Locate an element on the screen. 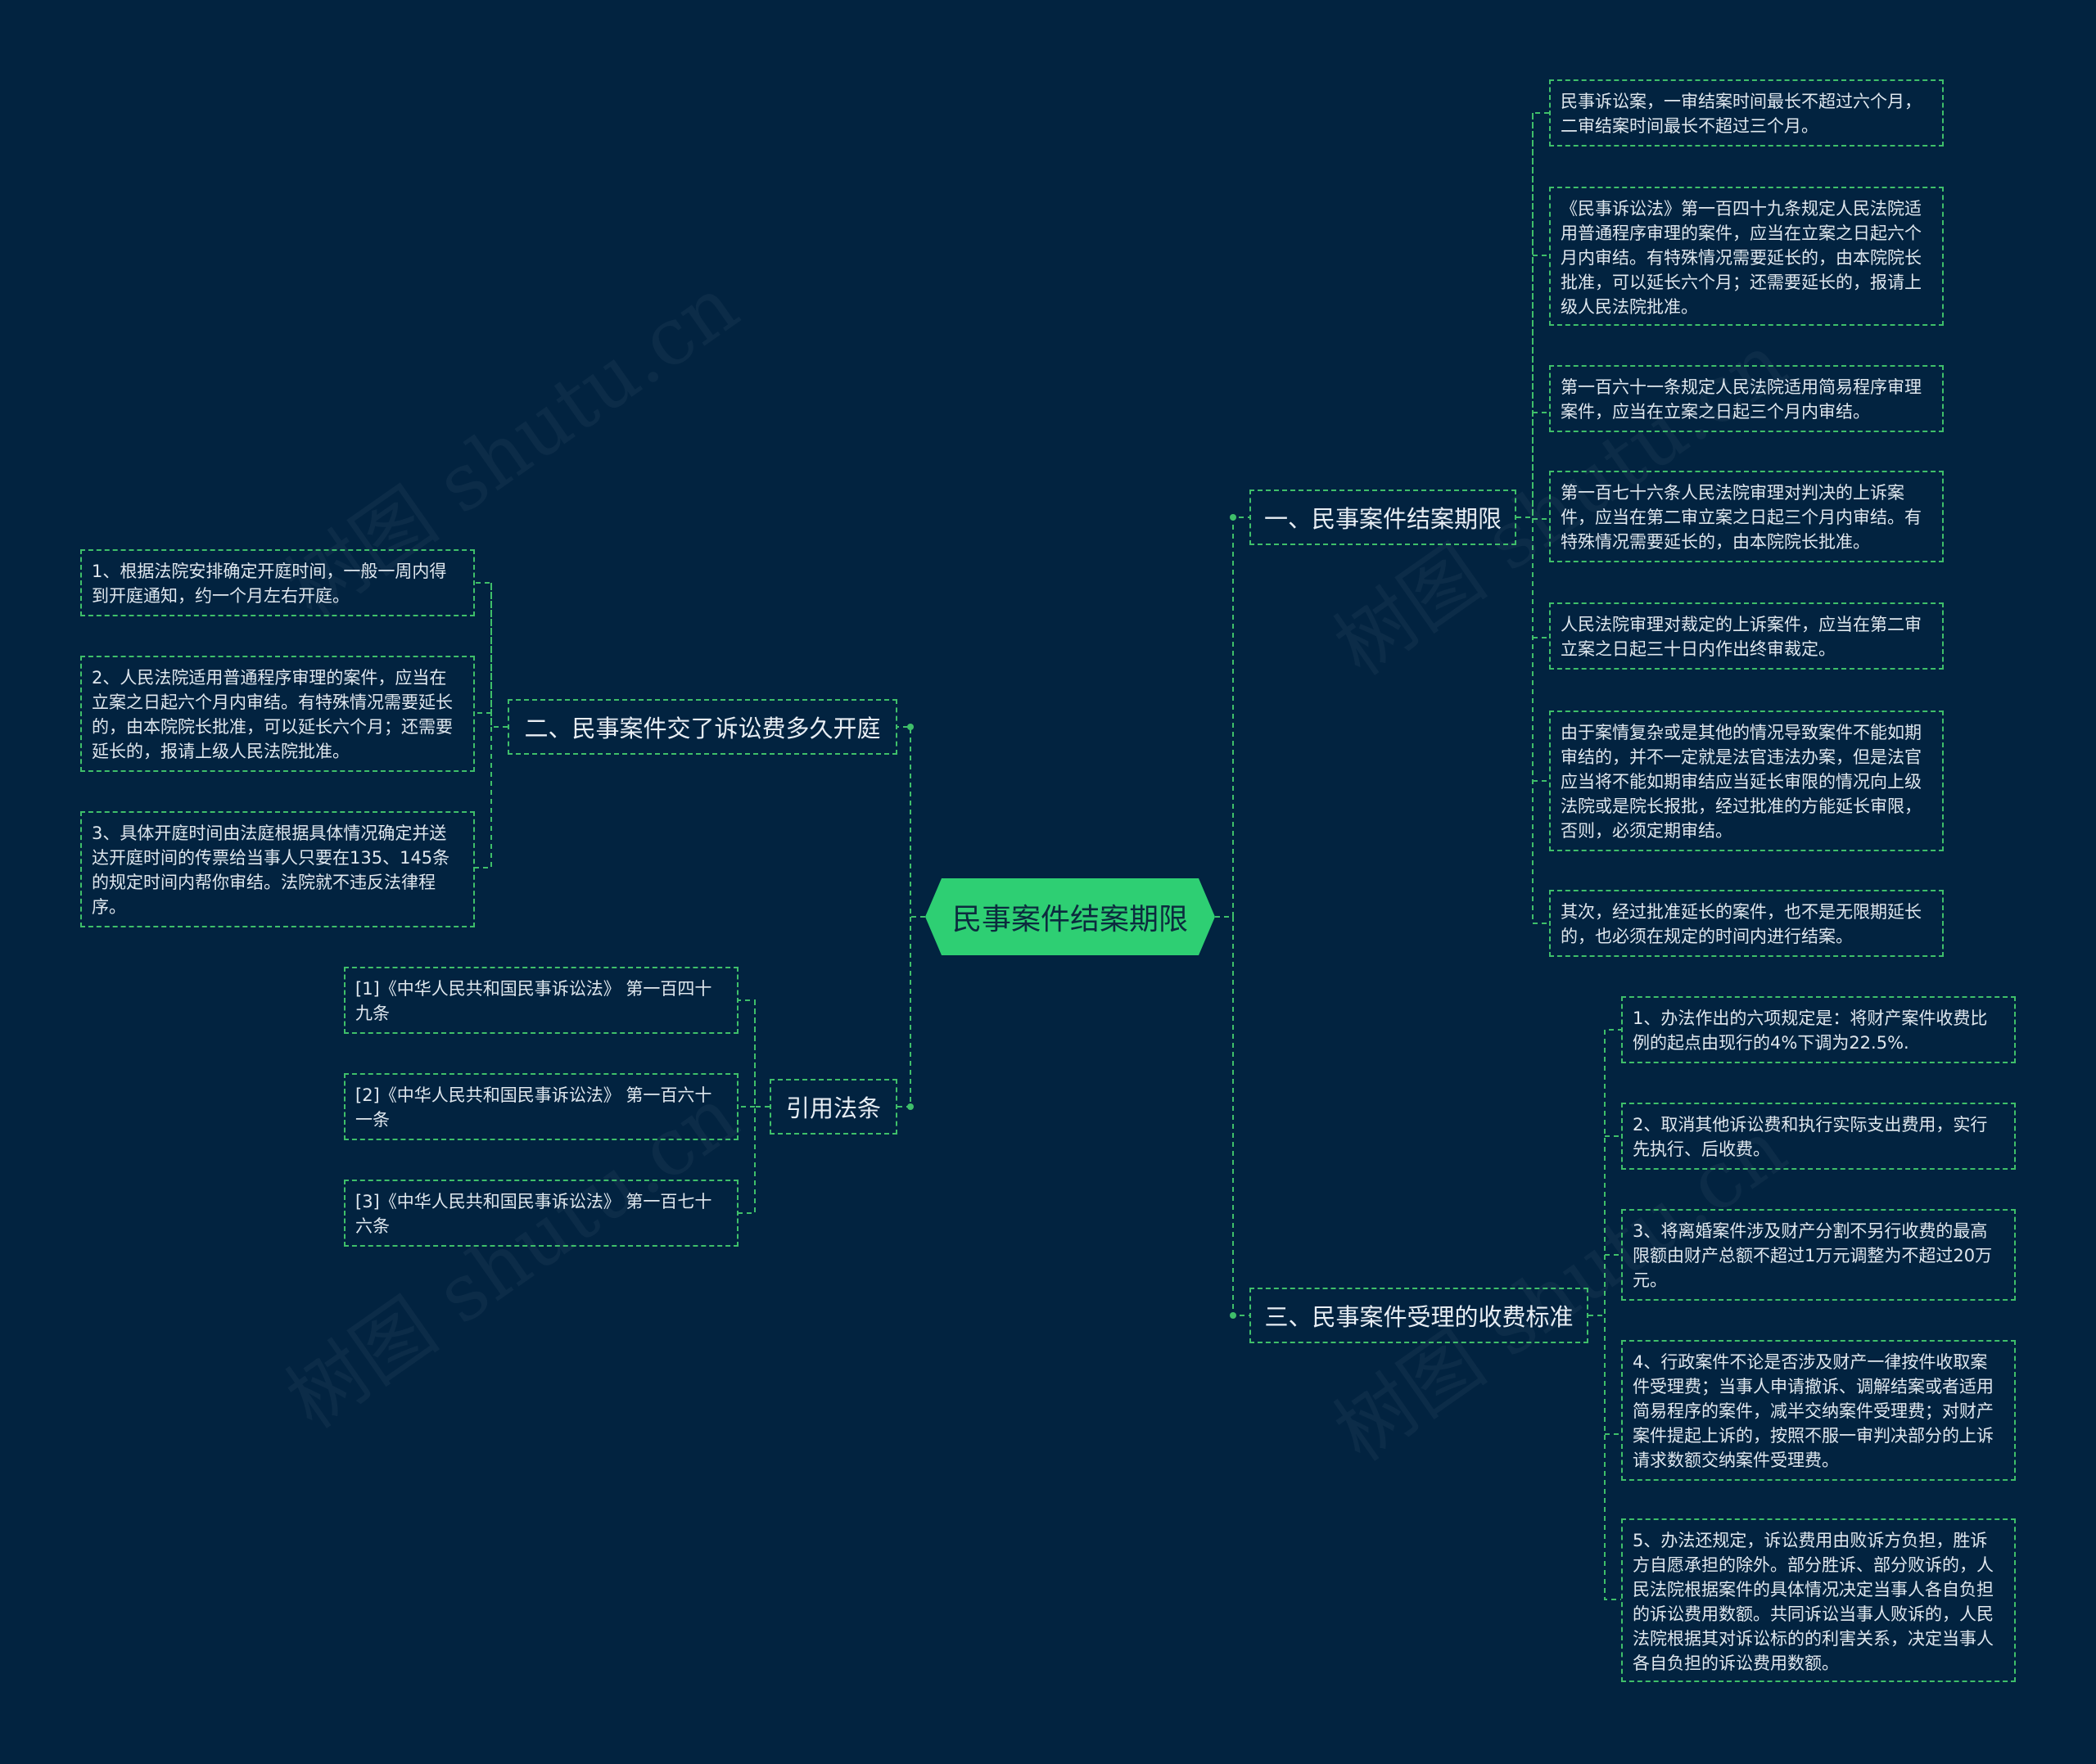  branch-fee-standard: 三、民事案件受理的收费标准 is located at coordinates (1418, 1315).